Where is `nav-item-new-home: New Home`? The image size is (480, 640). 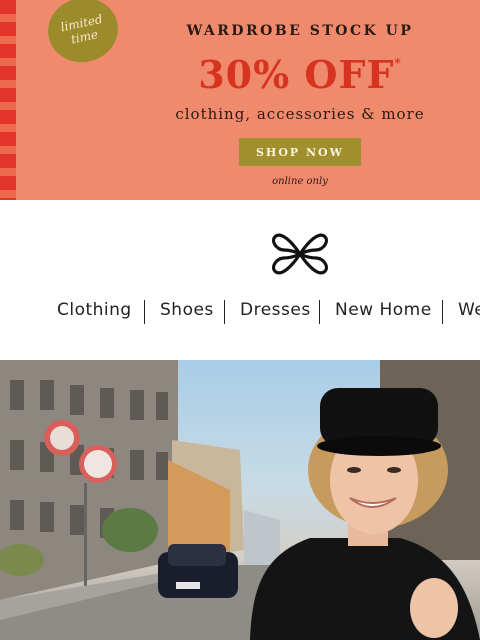
nav-item-new-home: New Home is located at coordinates (383, 310).